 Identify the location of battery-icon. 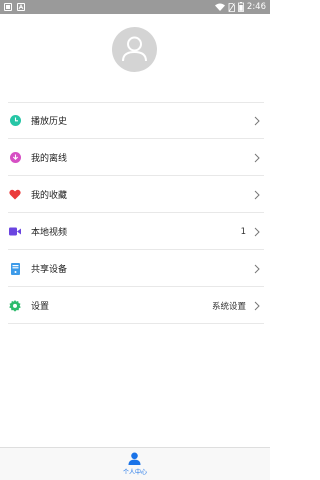
(241, 7).